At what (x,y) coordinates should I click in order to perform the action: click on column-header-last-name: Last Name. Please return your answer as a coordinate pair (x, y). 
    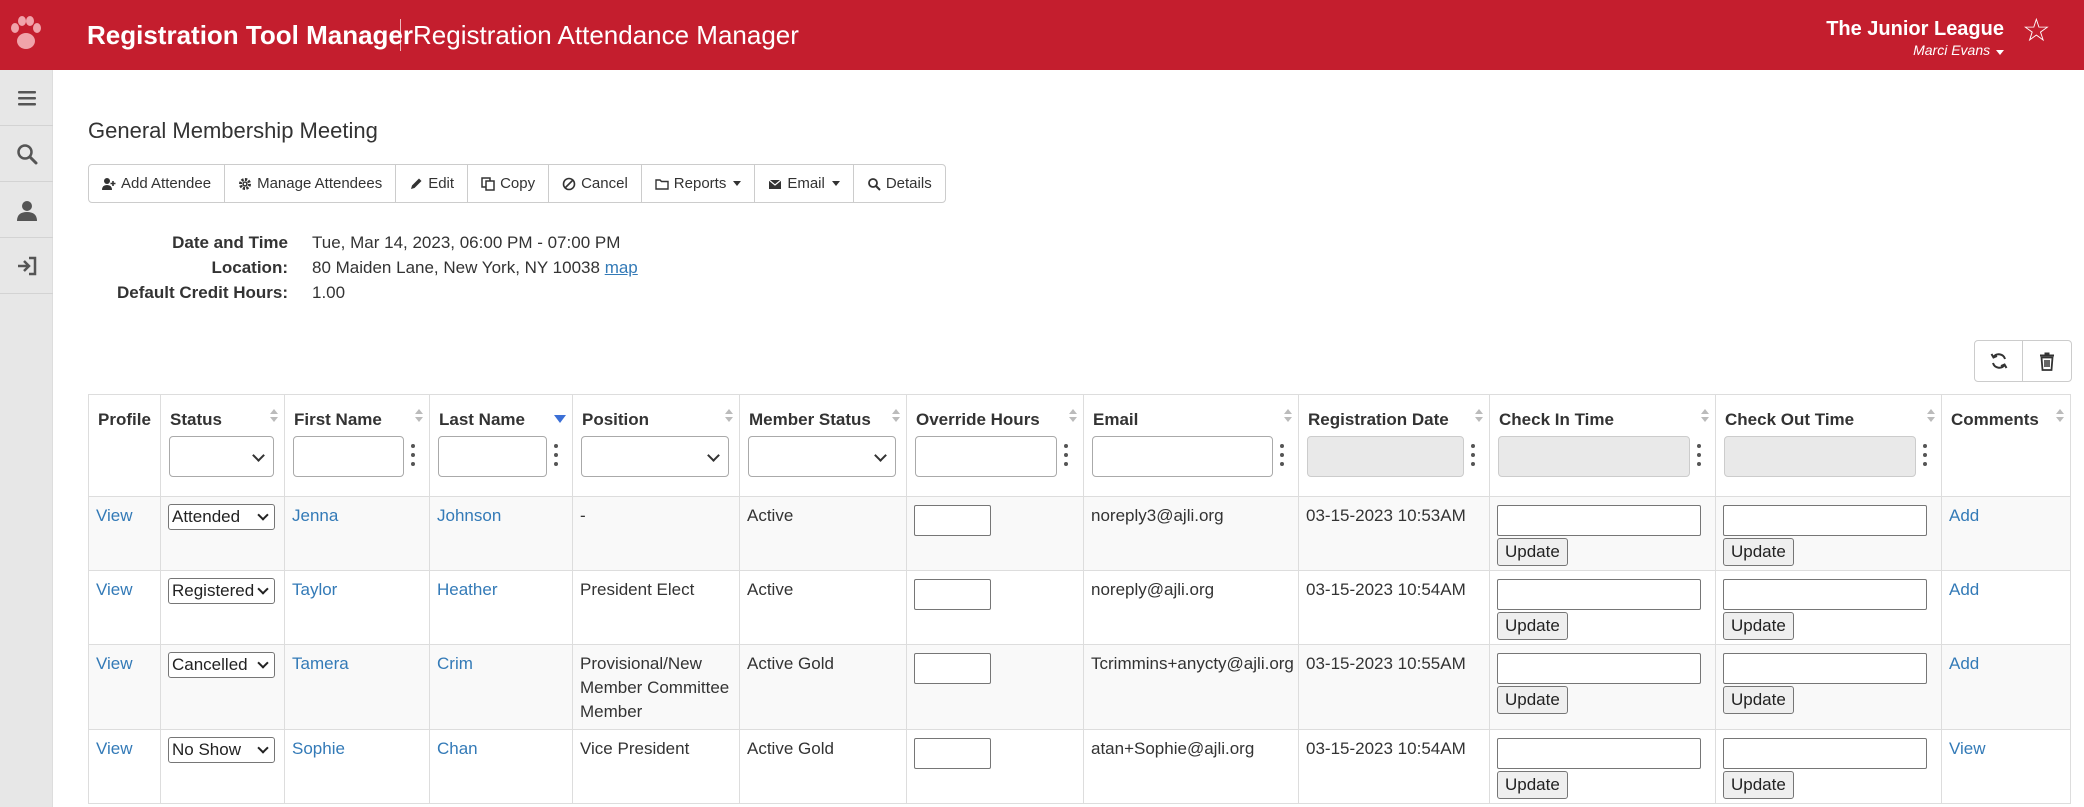
    Looking at the image, I should click on (501, 445).